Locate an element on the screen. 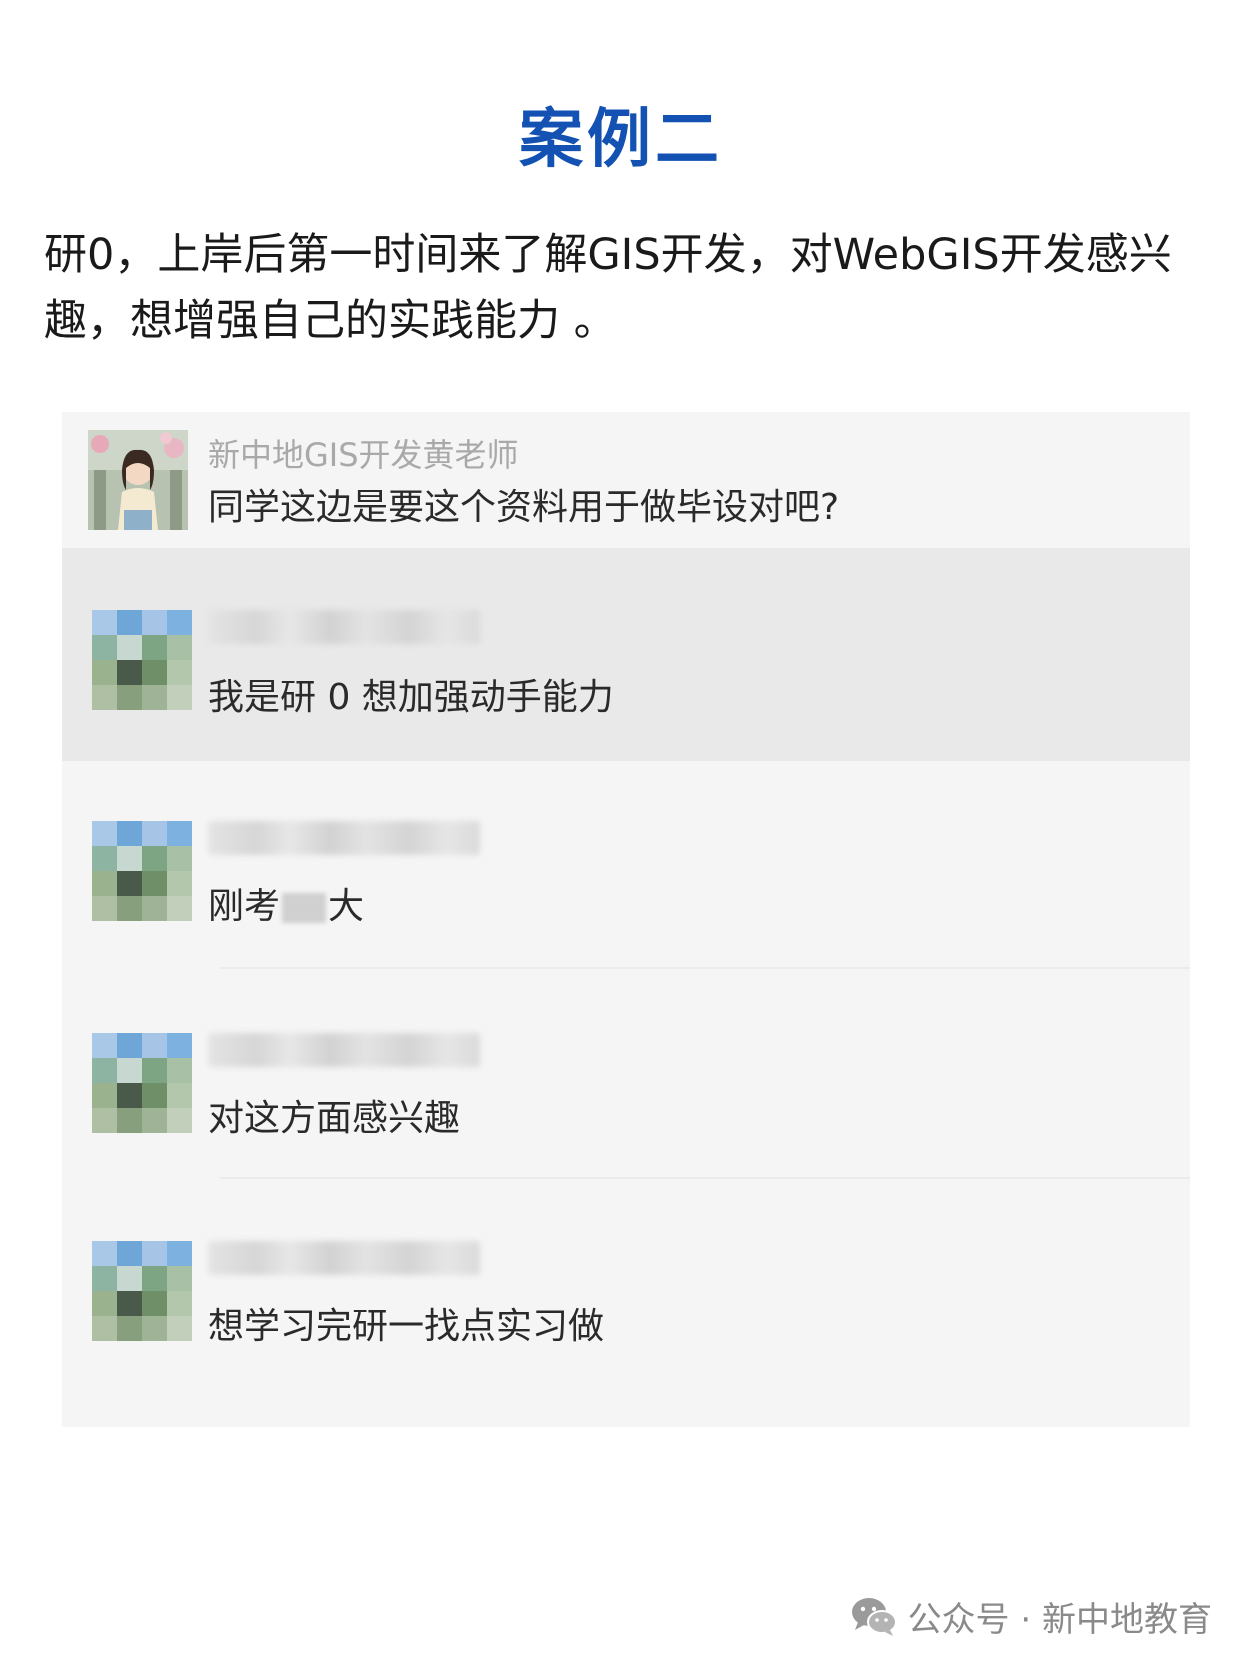 This screenshot has width=1242, height=1660. page-title: 案例二 is located at coordinates (621, 140).